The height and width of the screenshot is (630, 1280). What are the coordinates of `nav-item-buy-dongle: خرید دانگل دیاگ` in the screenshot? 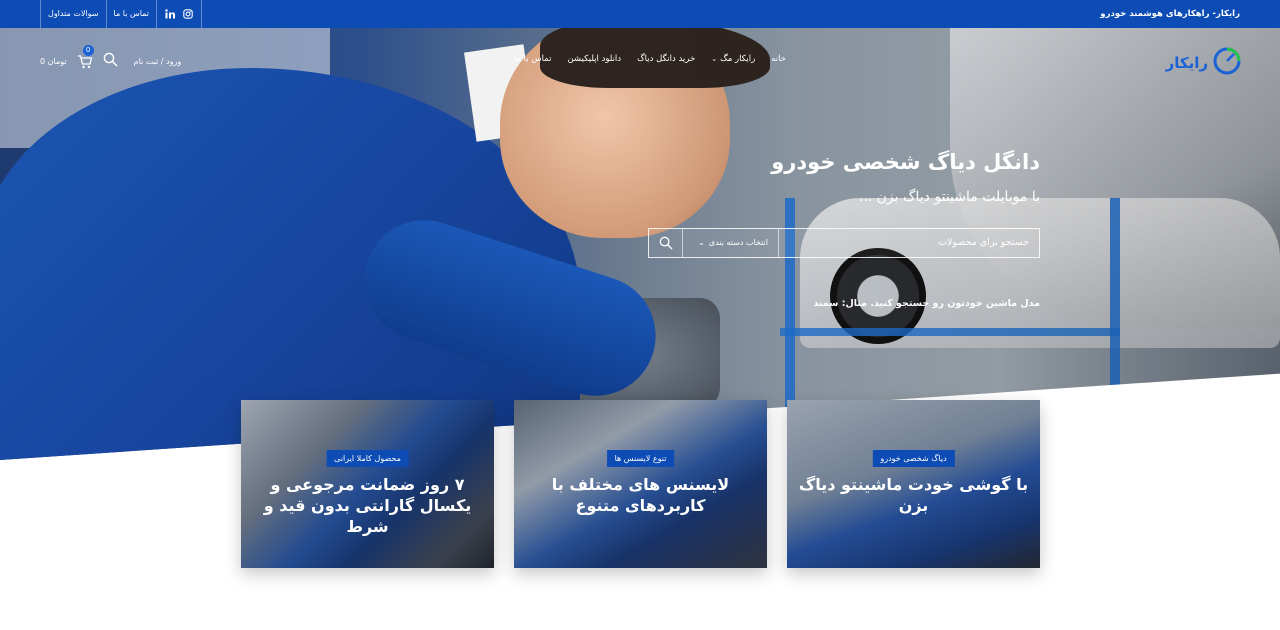 It's located at (666, 59).